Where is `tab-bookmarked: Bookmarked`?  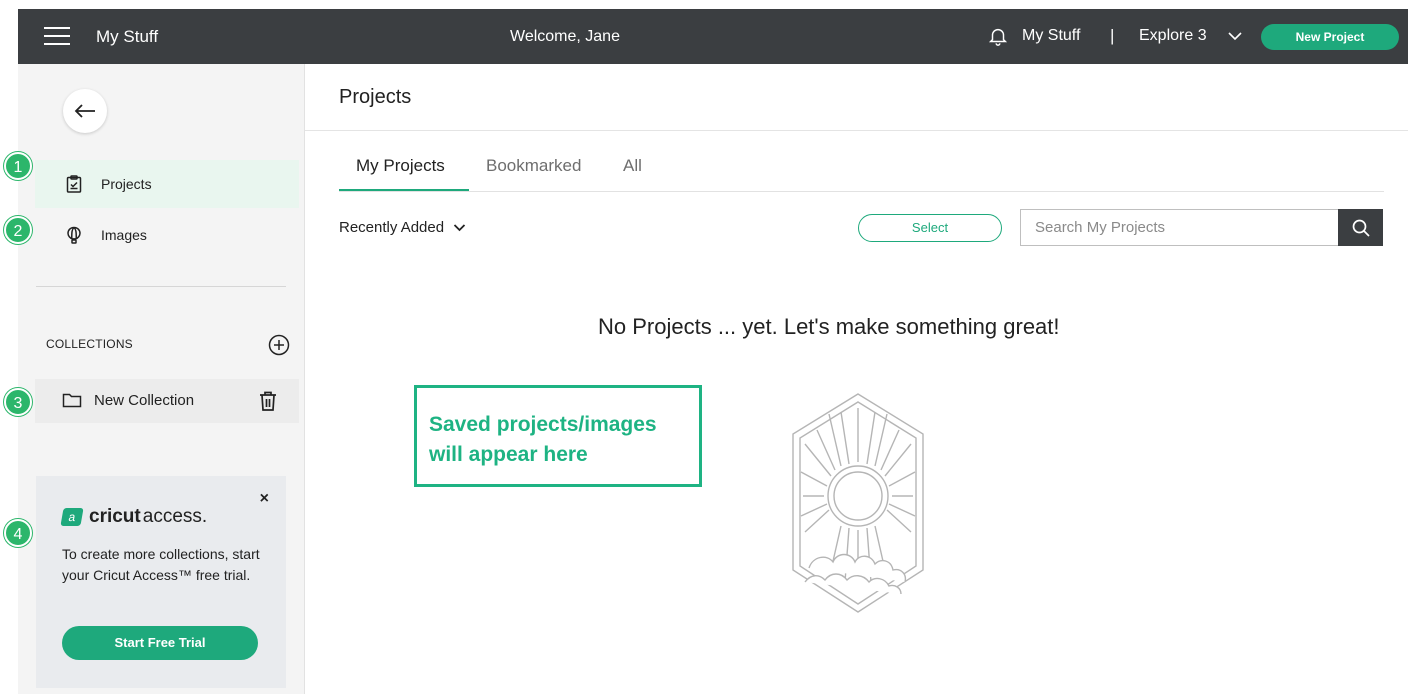
tab-bookmarked: Bookmarked is located at coordinates (533, 166).